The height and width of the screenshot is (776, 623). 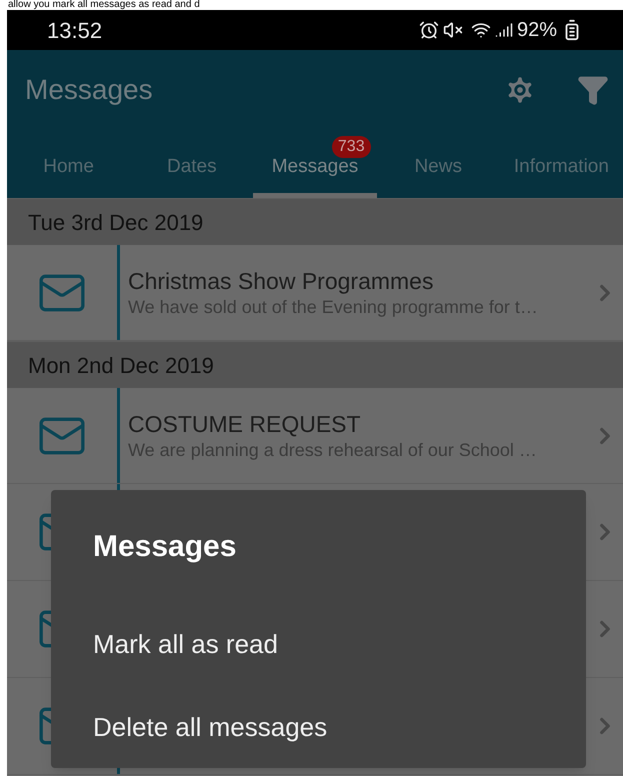 What do you see at coordinates (185, 643) in the screenshot?
I see `dialog-option: Mark all as read` at bounding box center [185, 643].